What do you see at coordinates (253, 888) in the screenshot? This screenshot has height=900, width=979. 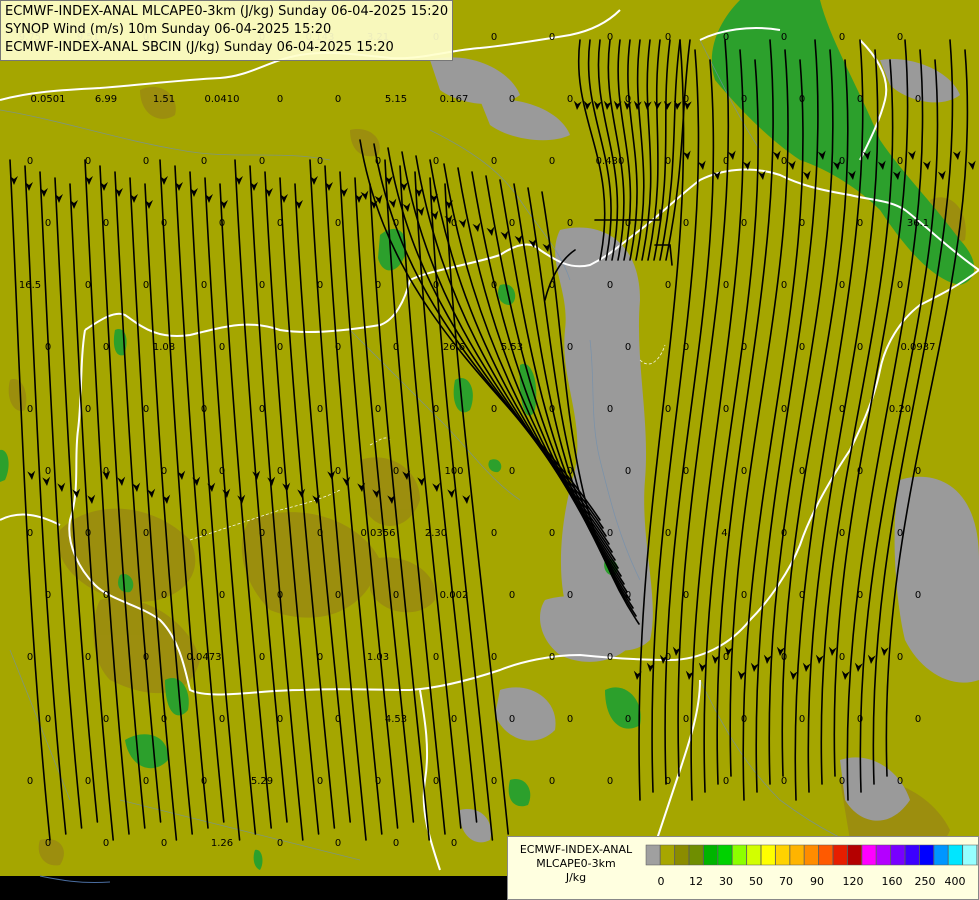 I see `bottom-strip` at bounding box center [253, 888].